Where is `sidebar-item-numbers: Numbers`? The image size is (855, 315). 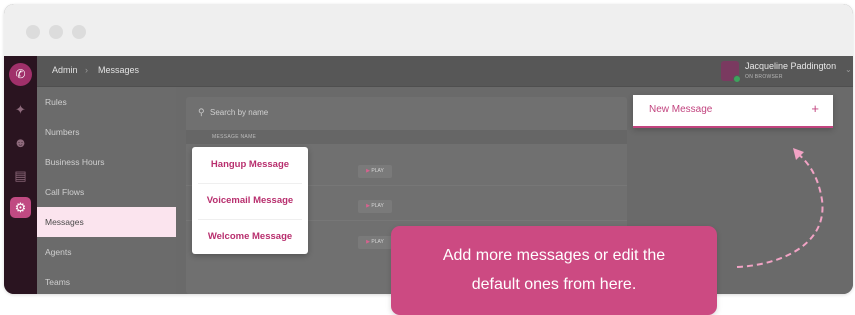
sidebar-item-numbers: Numbers is located at coordinates (106, 132).